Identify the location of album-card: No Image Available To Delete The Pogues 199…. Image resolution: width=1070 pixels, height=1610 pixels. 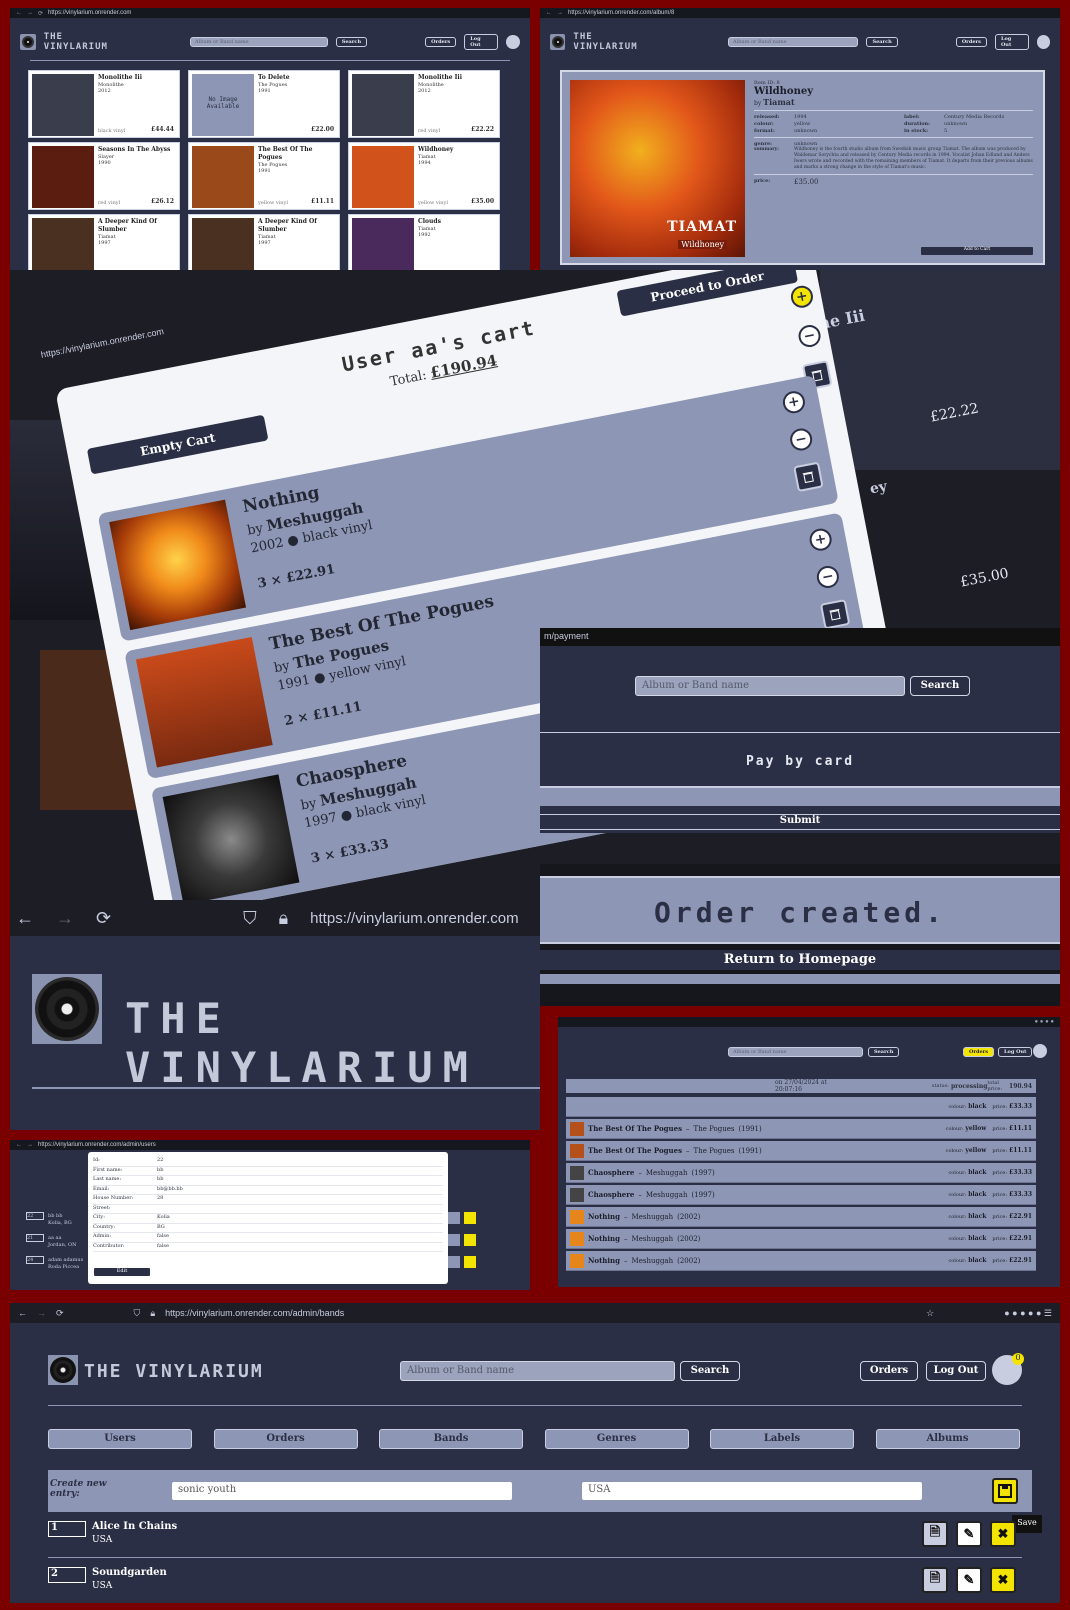
(264, 104).